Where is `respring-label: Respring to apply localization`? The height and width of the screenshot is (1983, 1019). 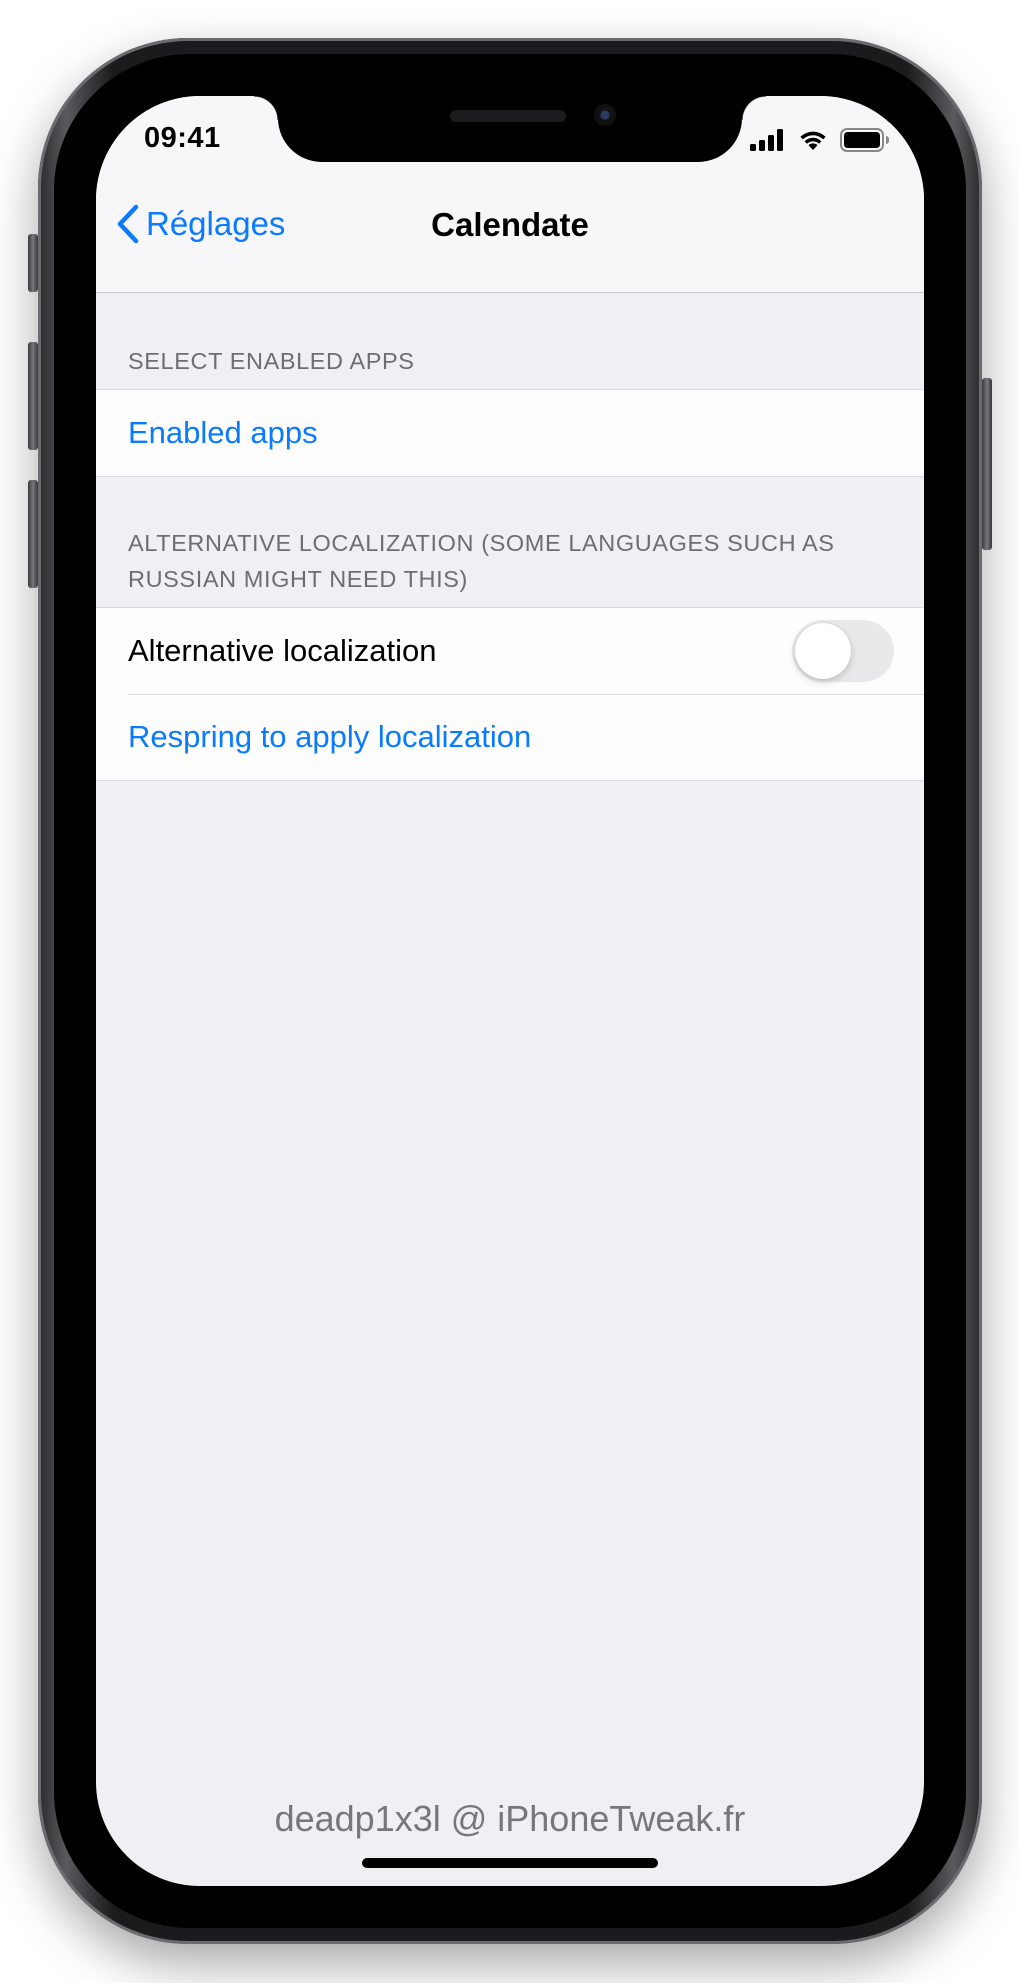 respring-label: Respring to apply localization is located at coordinates (330, 736).